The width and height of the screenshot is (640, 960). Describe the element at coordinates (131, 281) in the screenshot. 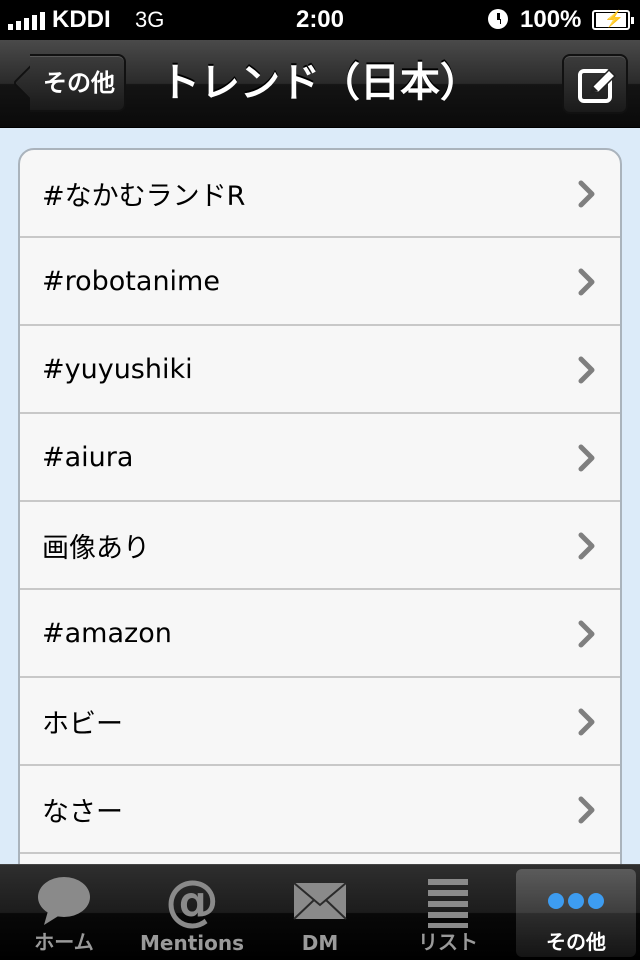

I see `trend-label: #robotanime` at that location.